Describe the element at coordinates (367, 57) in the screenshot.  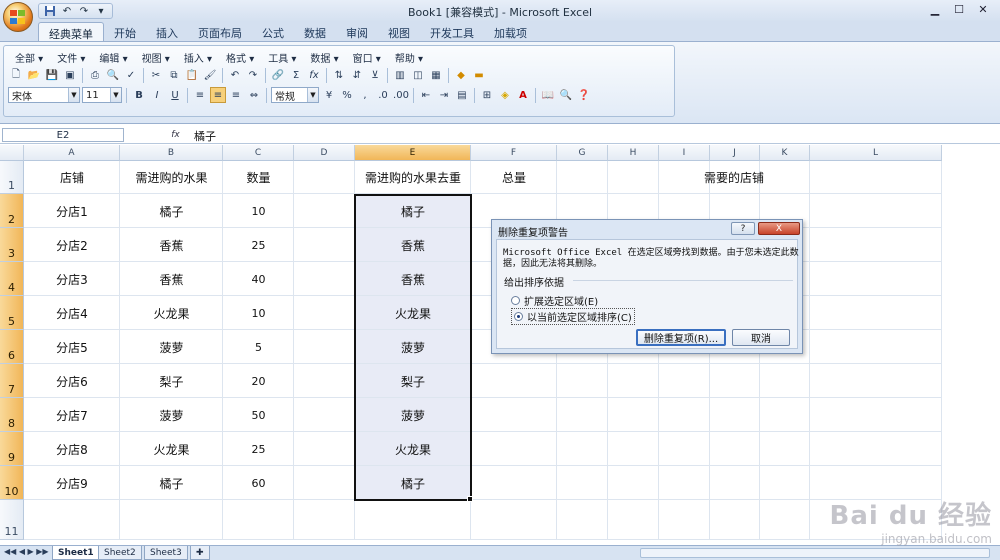
I see `menu-window: 窗口 ▾` at that location.